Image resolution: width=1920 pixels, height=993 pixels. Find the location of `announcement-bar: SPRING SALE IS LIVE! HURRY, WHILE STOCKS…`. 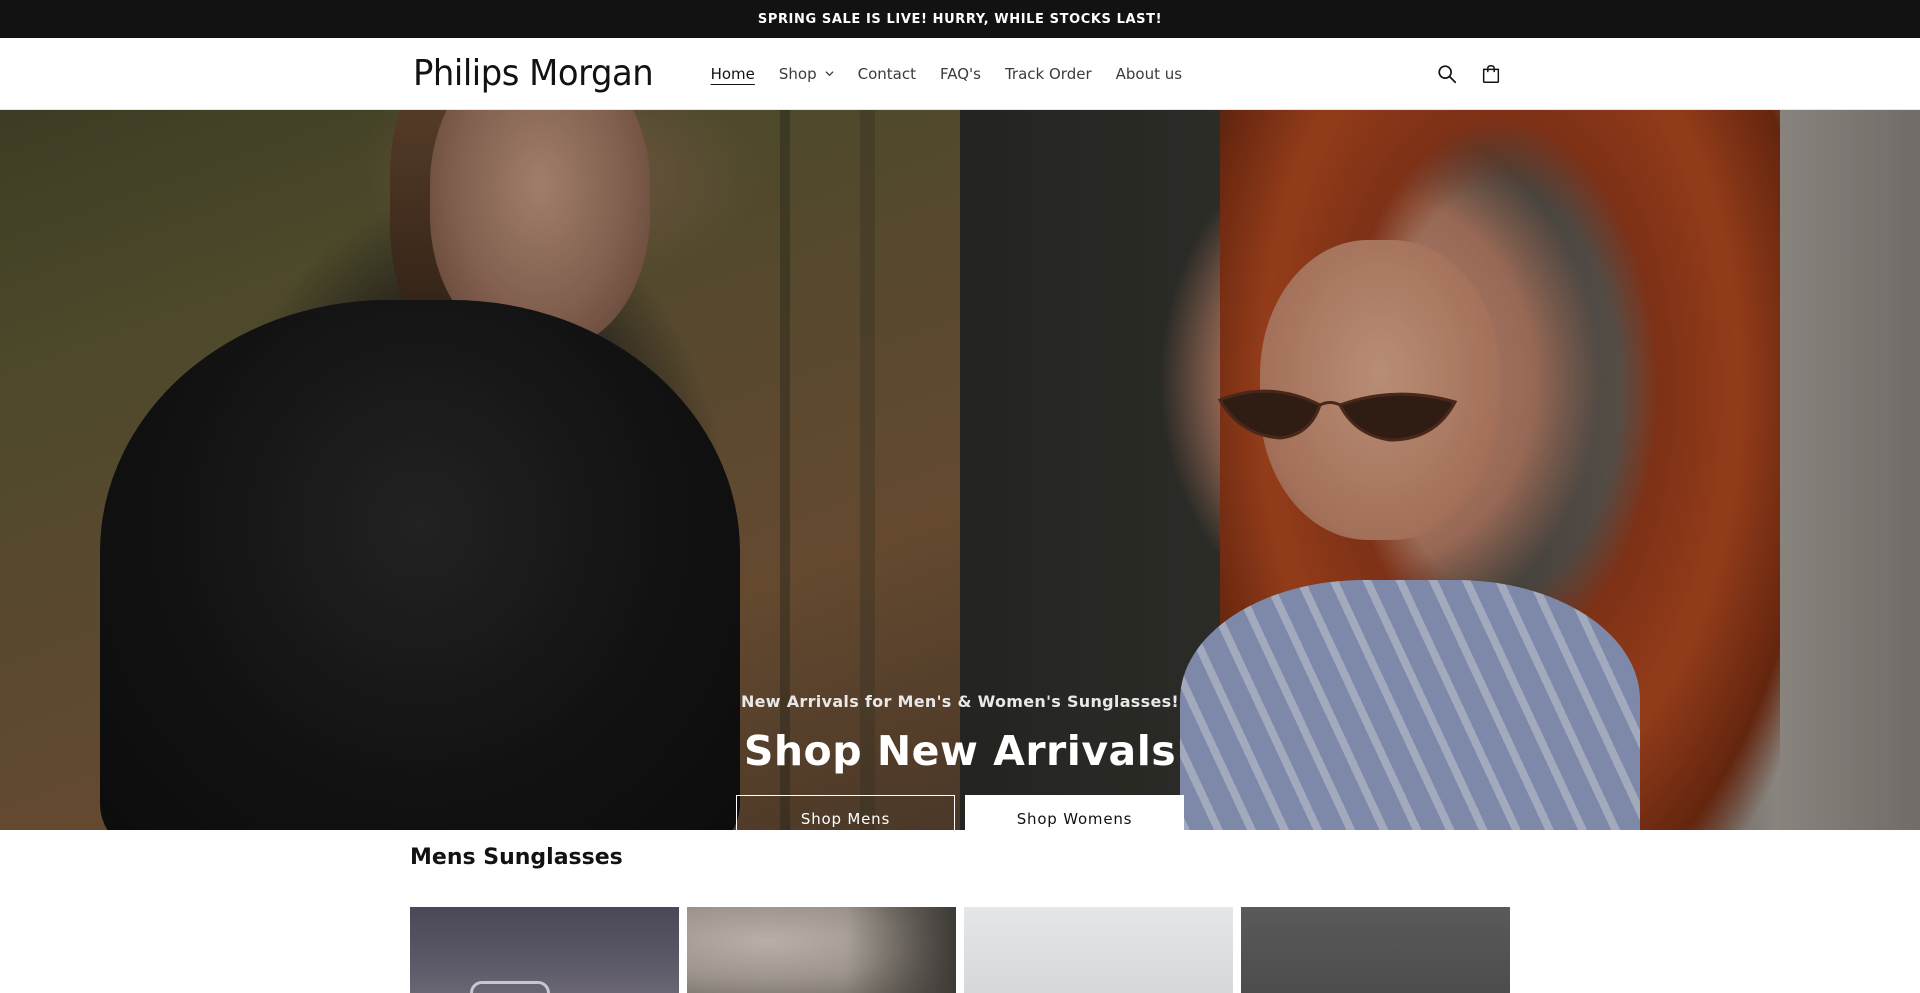

announcement-bar: SPRING SALE IS LIVE! HURRY, WHILE STOCKS… is located at coordinates (960, 19).